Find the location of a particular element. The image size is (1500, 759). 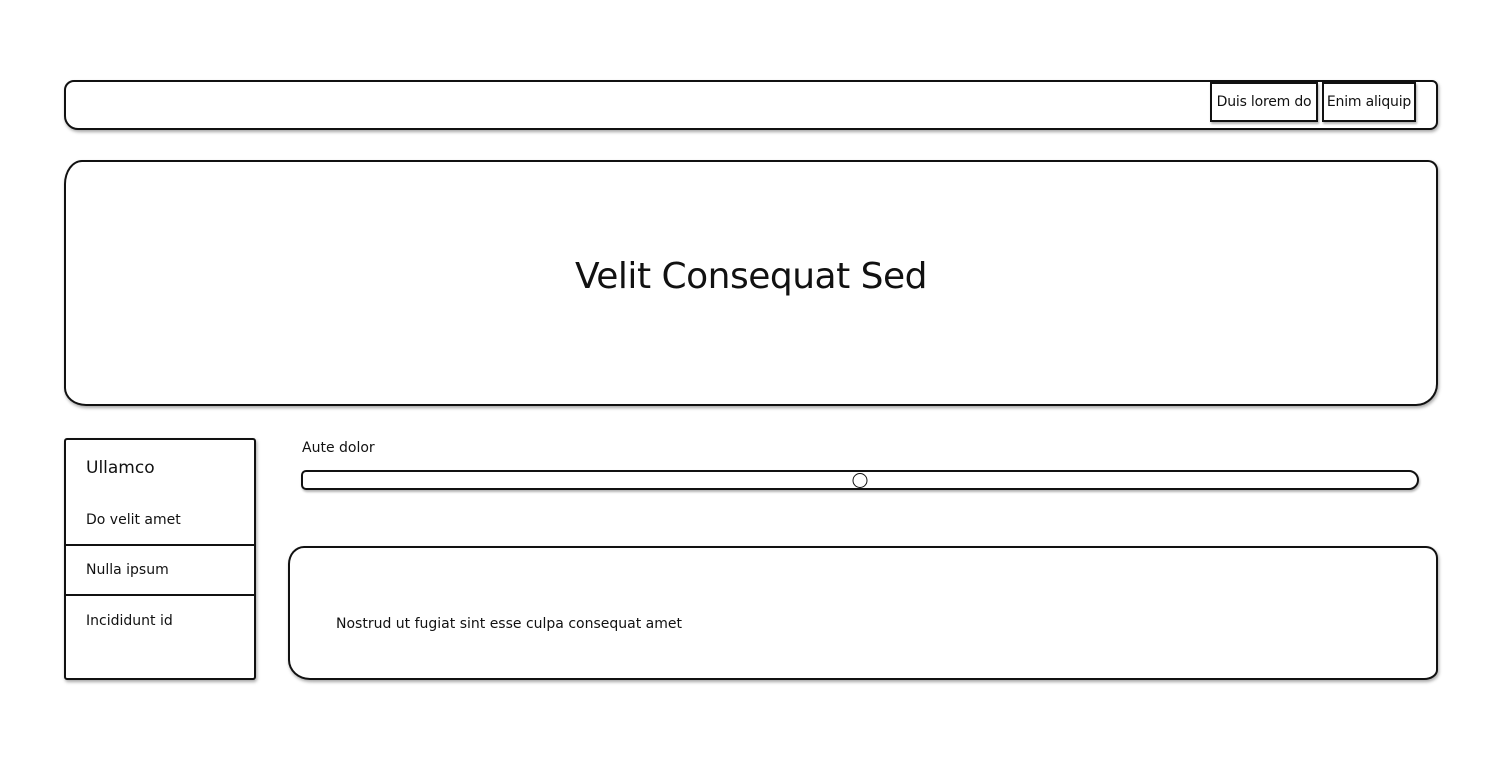

slider-track is located at coordinates (860, 480).